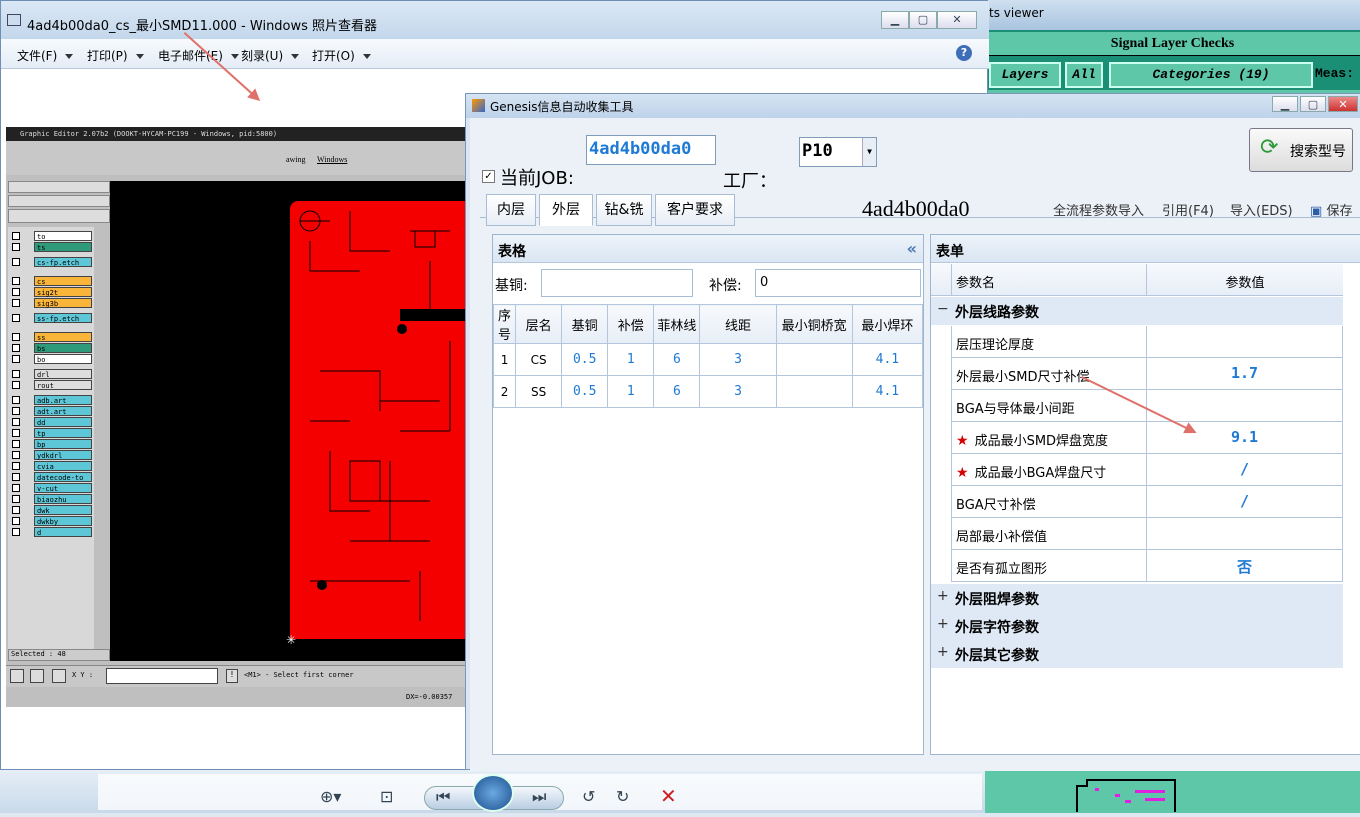 This screenshot has height=817, width=1360. What do you see at coordinates (651, 150) in the screenshot?
I see `job-input: 4ad4b00da0` at bounding box center [651, 150].